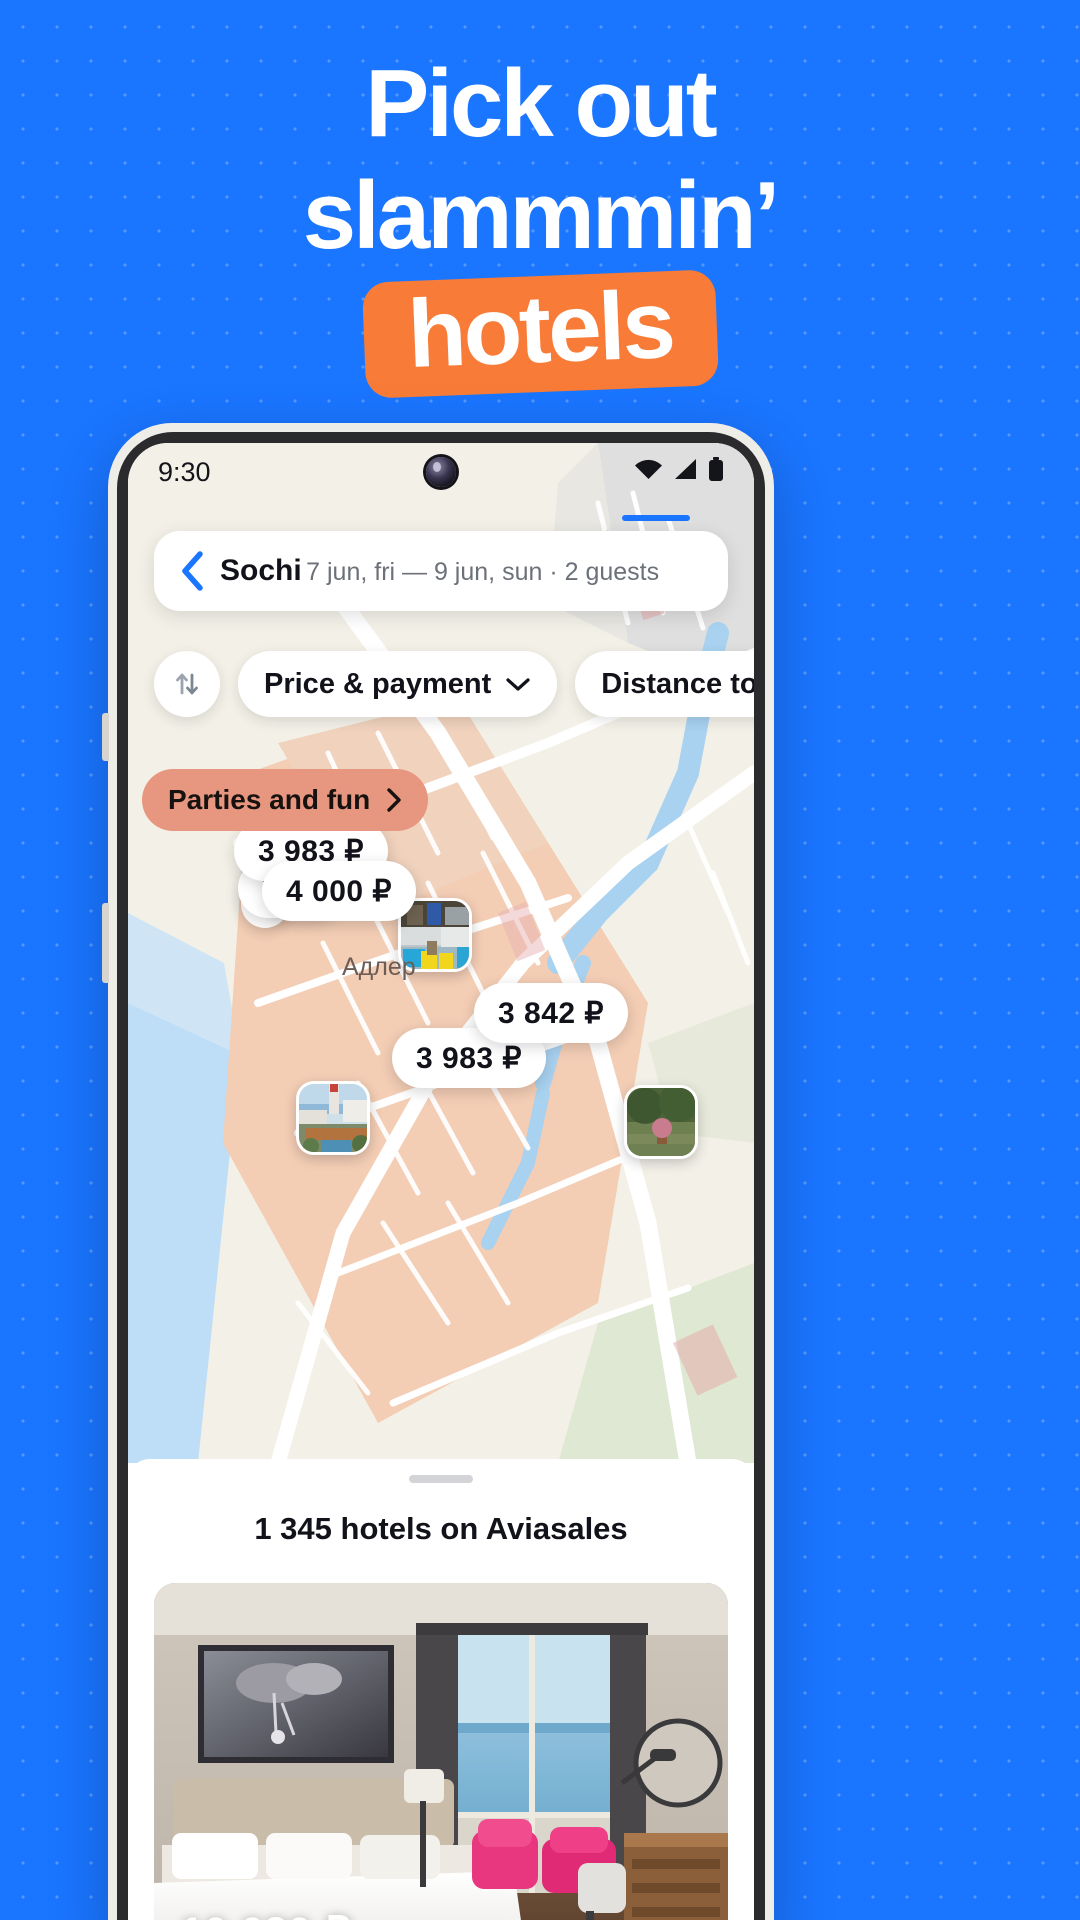 The image size is (1080, 1920). I want to click on map-photo-pin-park, so click(661, 1122).